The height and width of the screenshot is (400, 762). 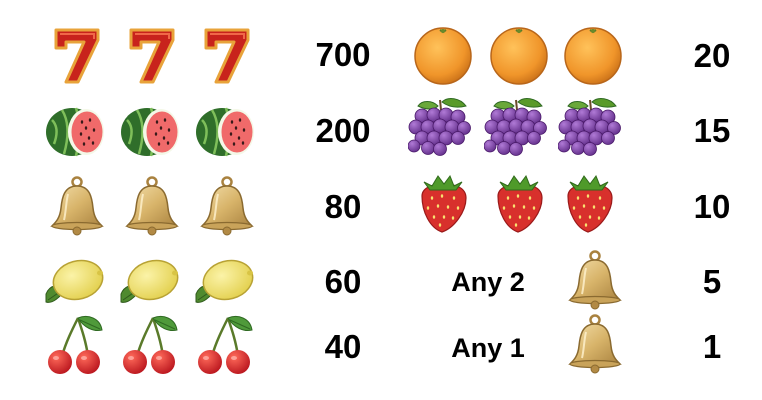 What do you see at coordinates (343, 130) in the screenshot?
I see `payout-value: 200` at bounding box center [343, 130].